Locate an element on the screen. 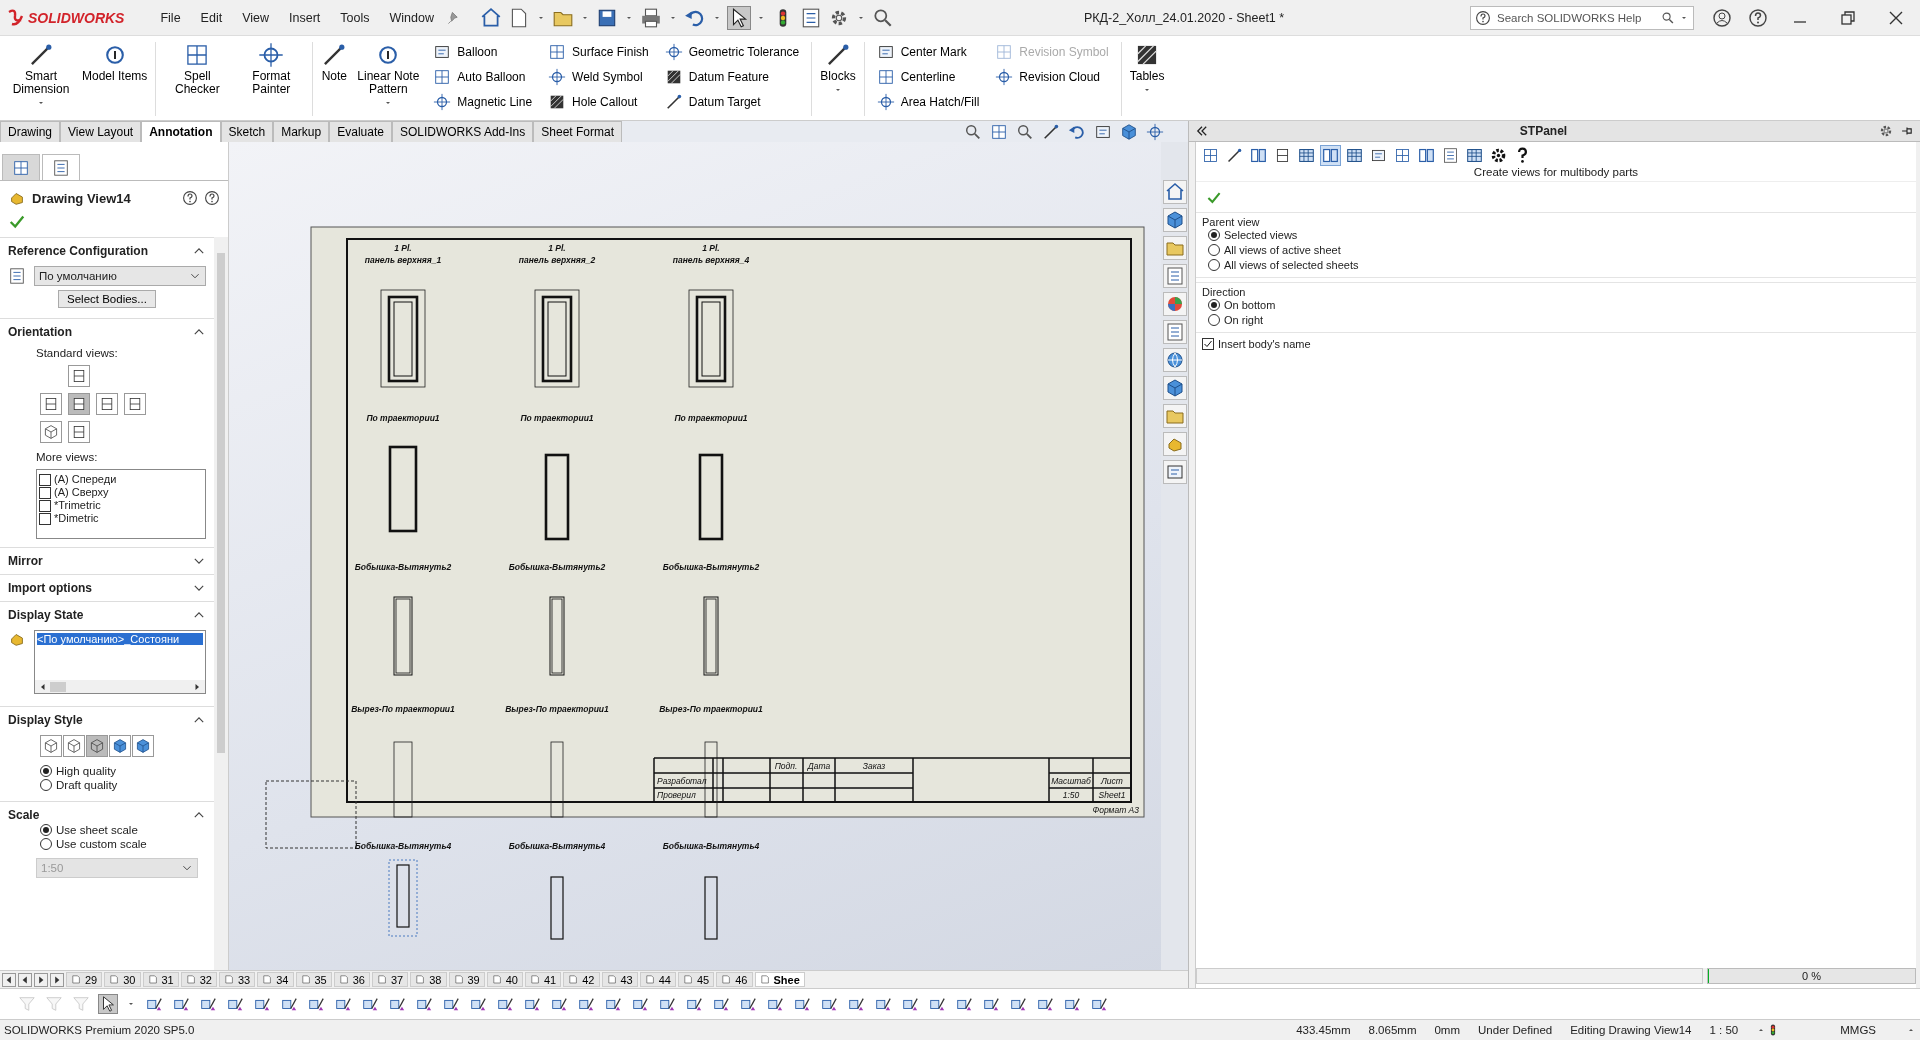 This screenshot has width=1920, height=1040. scrollbar-thumb is located at coordinates (58, 686).